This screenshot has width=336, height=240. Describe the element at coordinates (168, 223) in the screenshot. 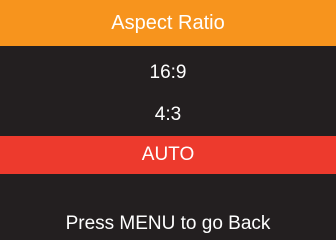

I see `menu-back-hint: Press MENU to go Back` at that location.